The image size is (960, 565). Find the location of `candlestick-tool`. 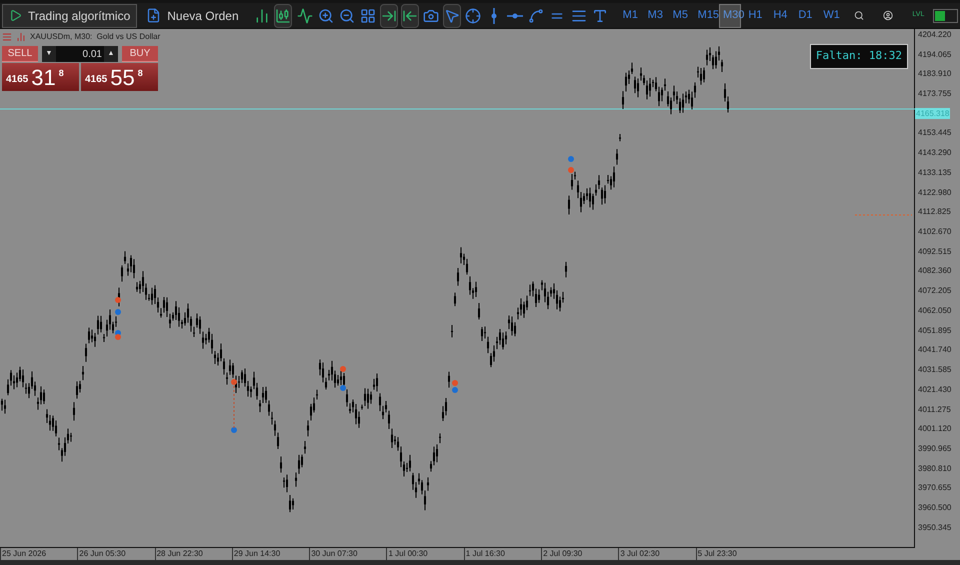

candlestick-tool is located at coordinates (283, 16).